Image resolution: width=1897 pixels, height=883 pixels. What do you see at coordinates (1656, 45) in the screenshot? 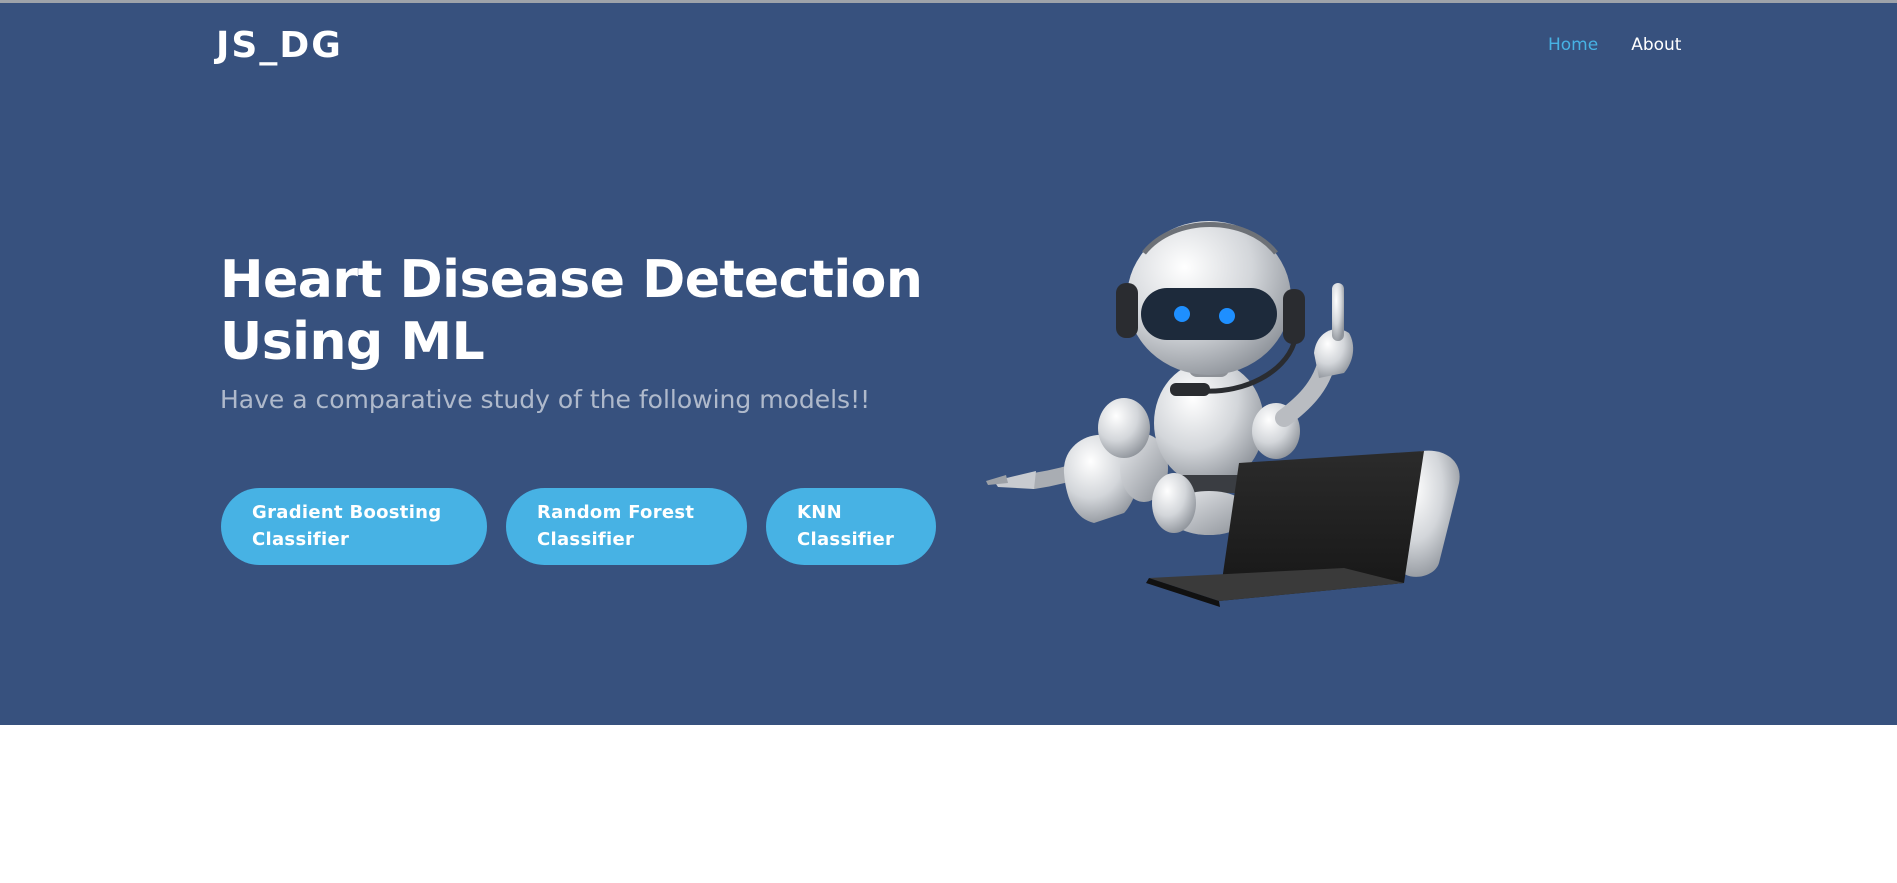
I see `nav-about-link: About` at bounding box center [1656, 45].